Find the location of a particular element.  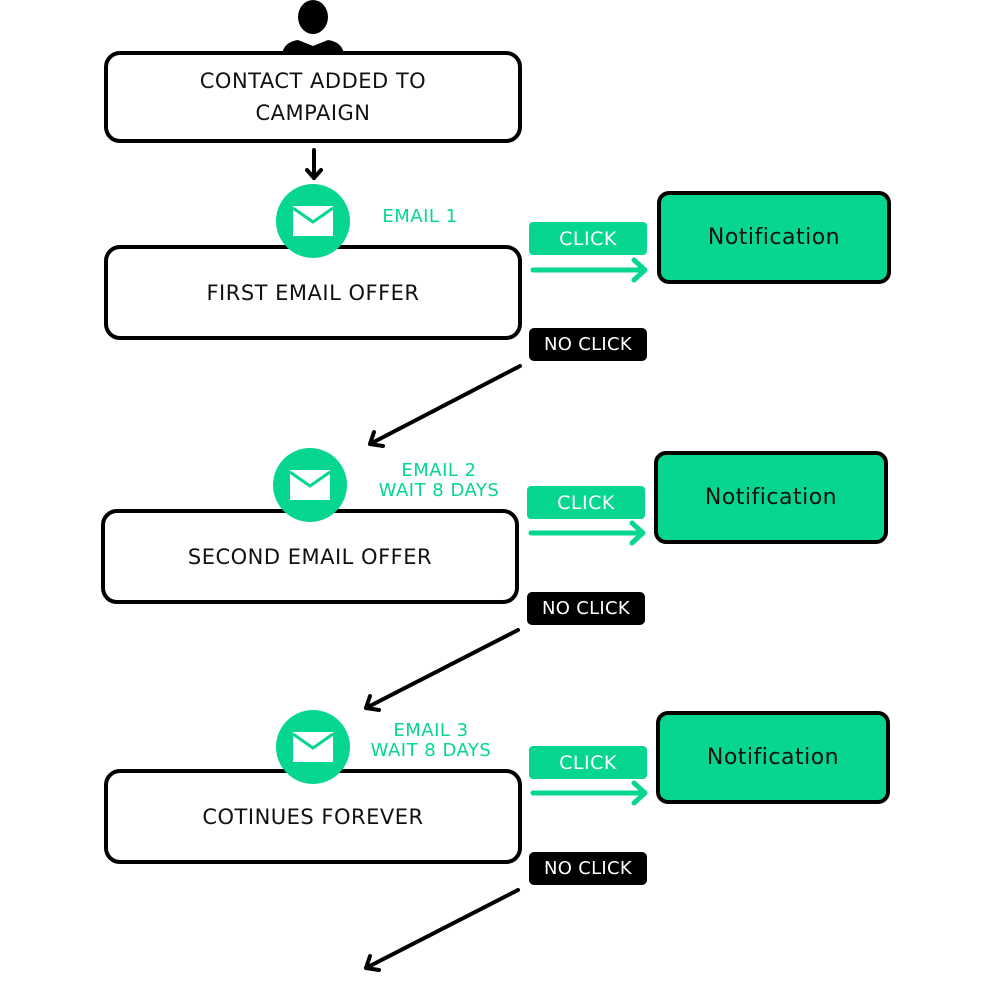

step3-email-label: EMAIL 3 WAIT 8 DAYS is located at coordinates (431, 741).